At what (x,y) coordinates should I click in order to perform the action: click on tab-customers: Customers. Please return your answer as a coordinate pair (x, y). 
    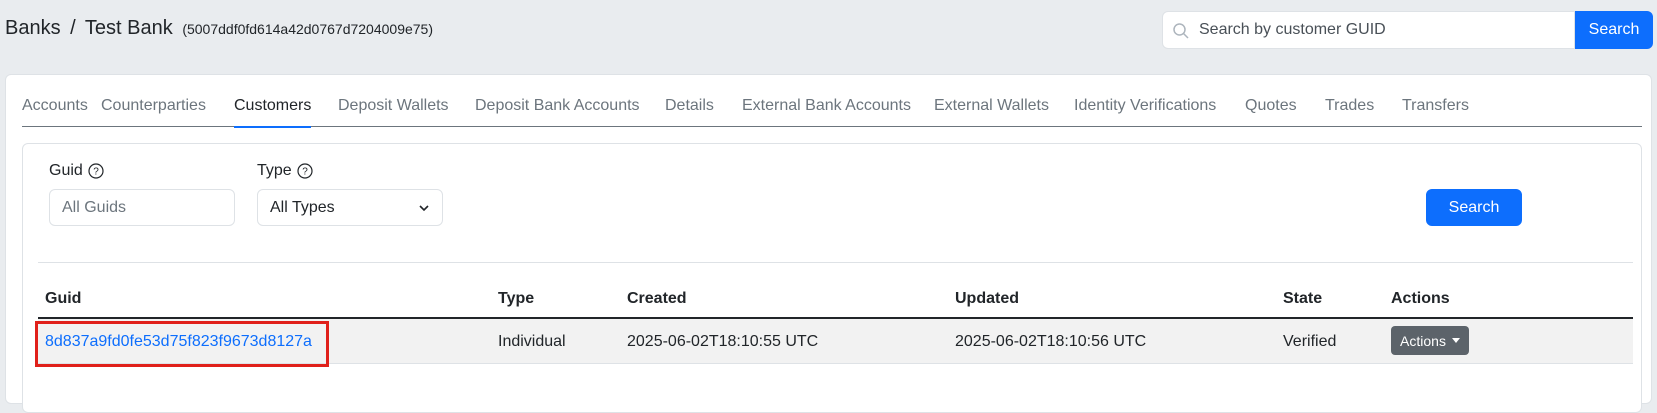
    Looking at the image, I should click on (273, 112).